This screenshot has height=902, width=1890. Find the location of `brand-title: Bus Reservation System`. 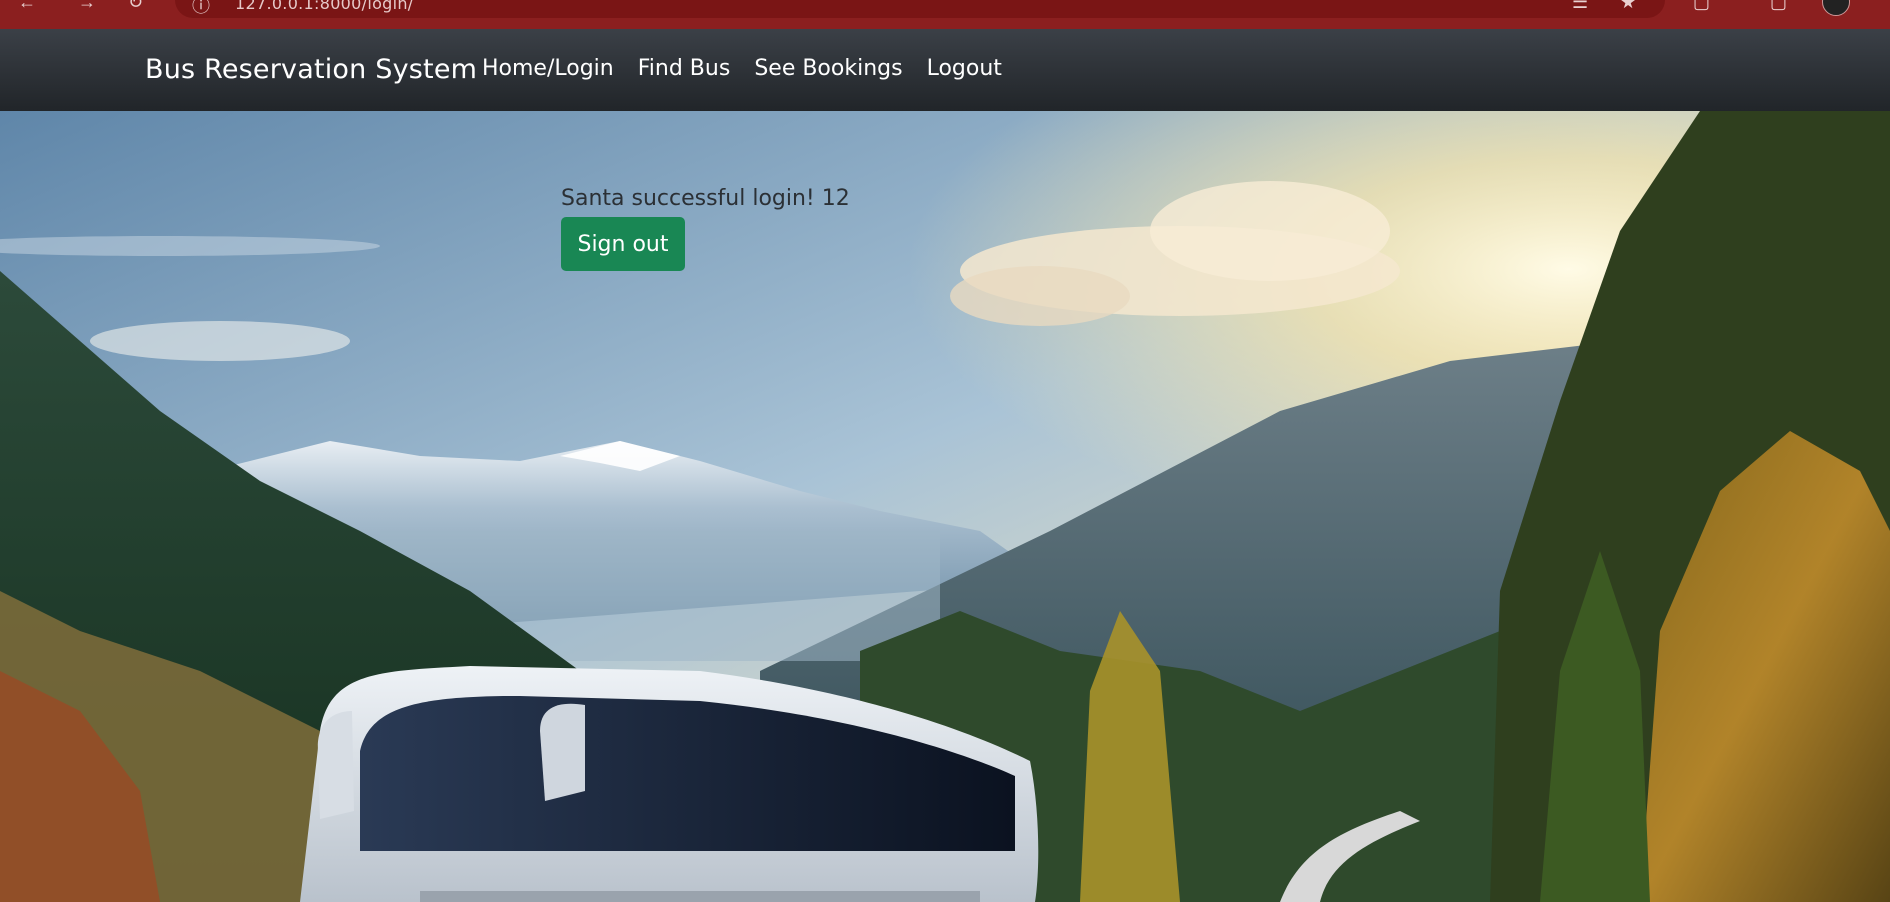

brand-title: Bus Reservation System is located at coordinates (311, 69).